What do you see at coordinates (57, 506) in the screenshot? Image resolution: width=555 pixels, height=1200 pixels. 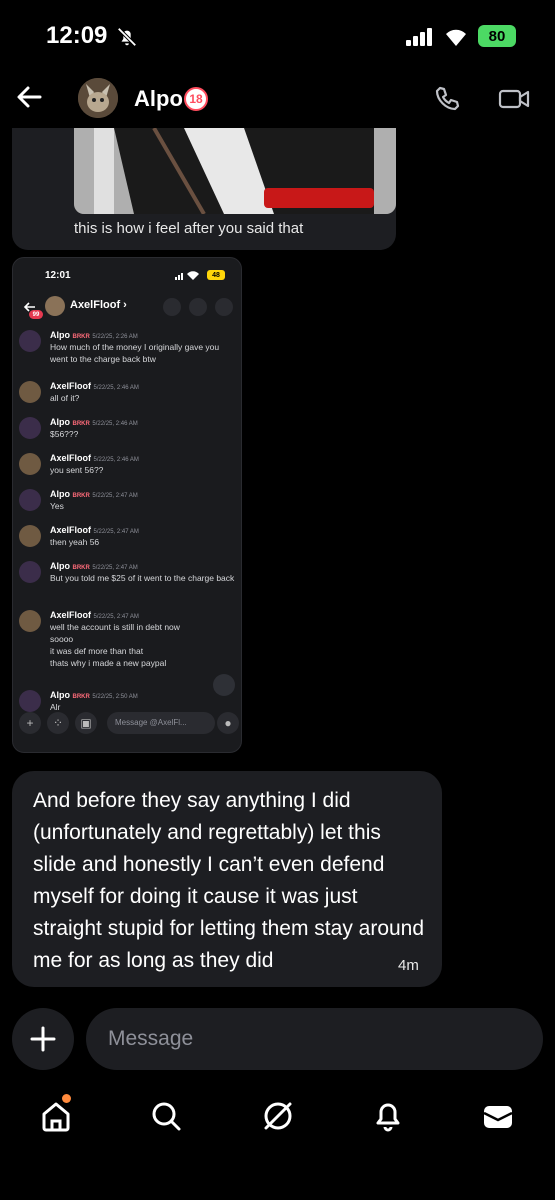 I see `shot-message-text: Yes` at bounding box center [57, 506].